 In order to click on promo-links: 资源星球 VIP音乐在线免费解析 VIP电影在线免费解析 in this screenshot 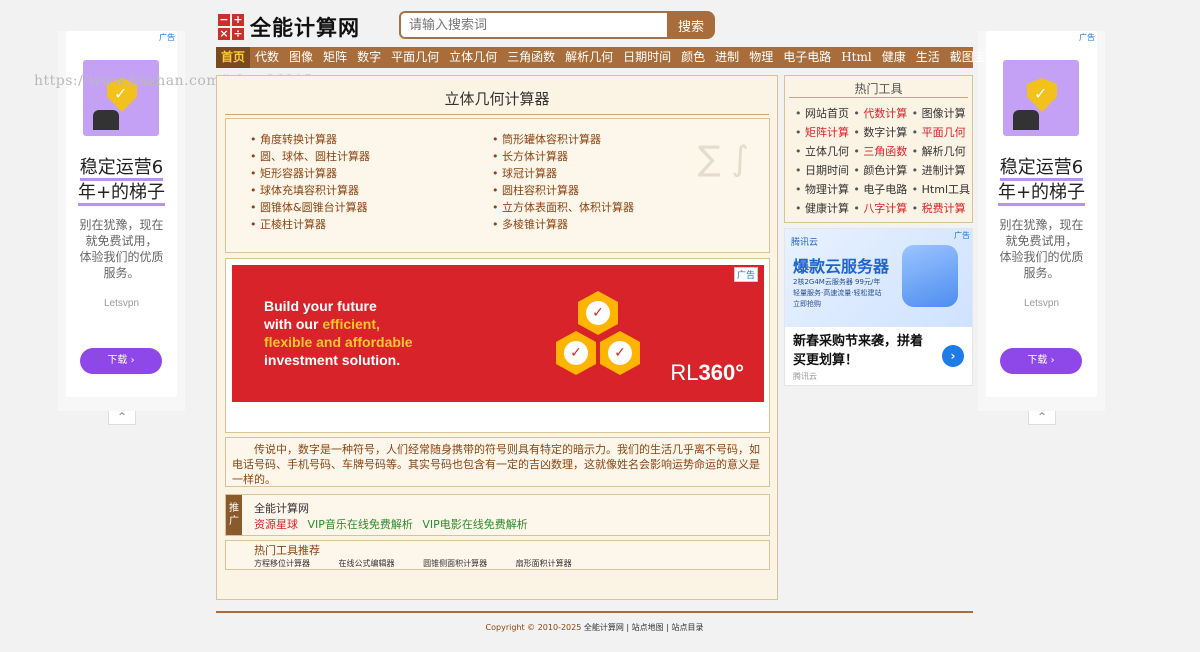, I will do `click(394, 524)`.